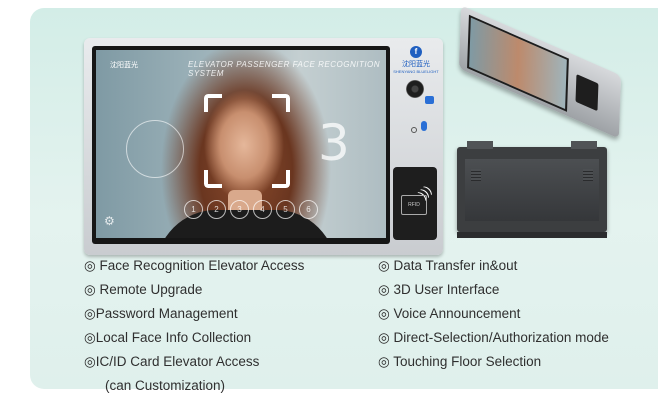 The width and height of the screenshot is (658, 398). What do you see at coordinates (416, 71) in the screenshot?
I see `brand-name-en: SHENYANG BLUELIGHT` at bounding box center [416, 71].